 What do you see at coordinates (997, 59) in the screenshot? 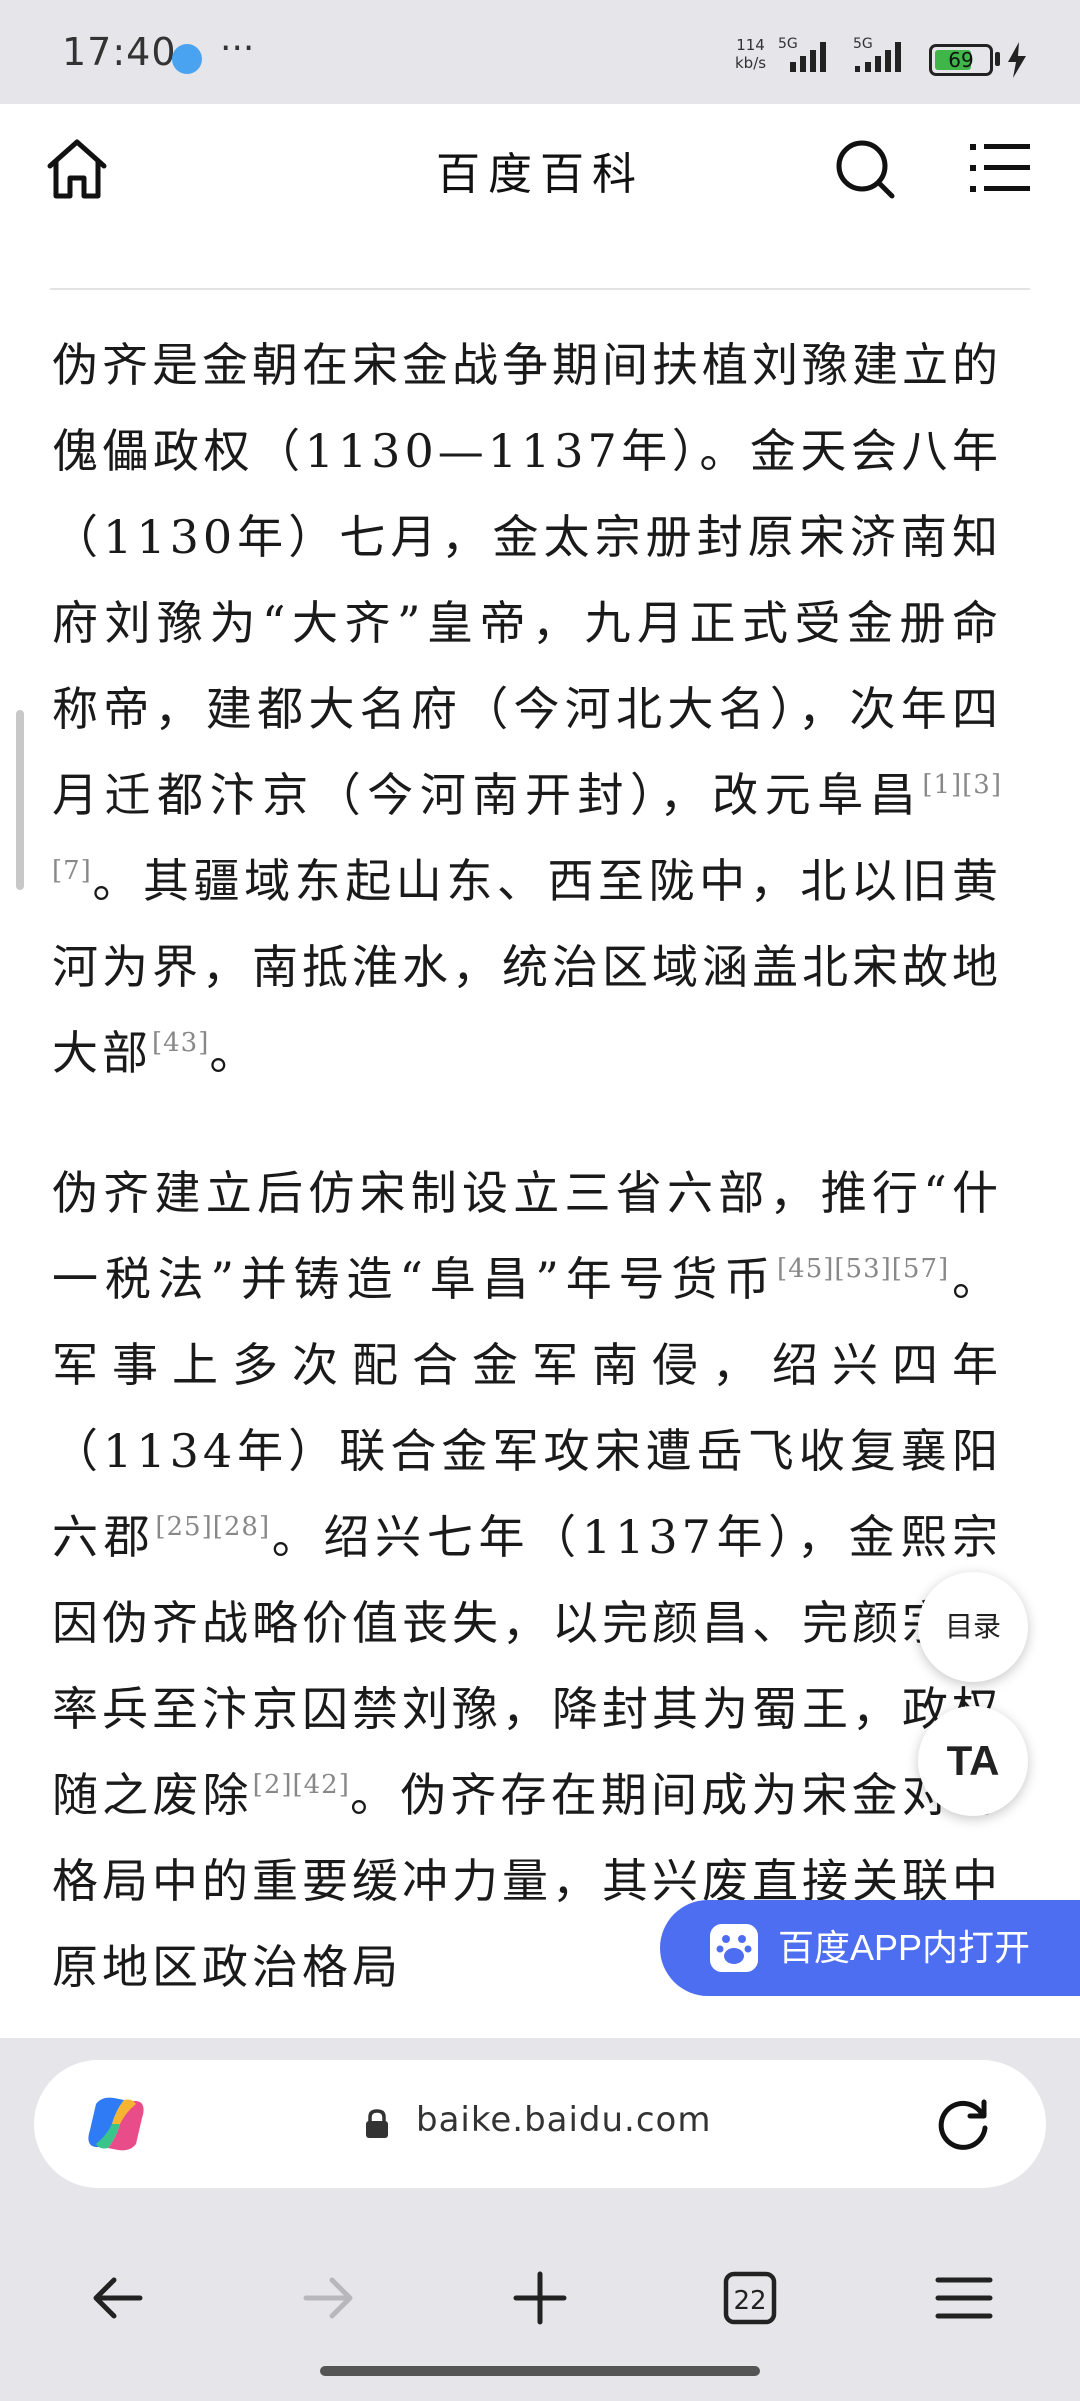
I see `battery-cap` at bounding box center [997, 59].